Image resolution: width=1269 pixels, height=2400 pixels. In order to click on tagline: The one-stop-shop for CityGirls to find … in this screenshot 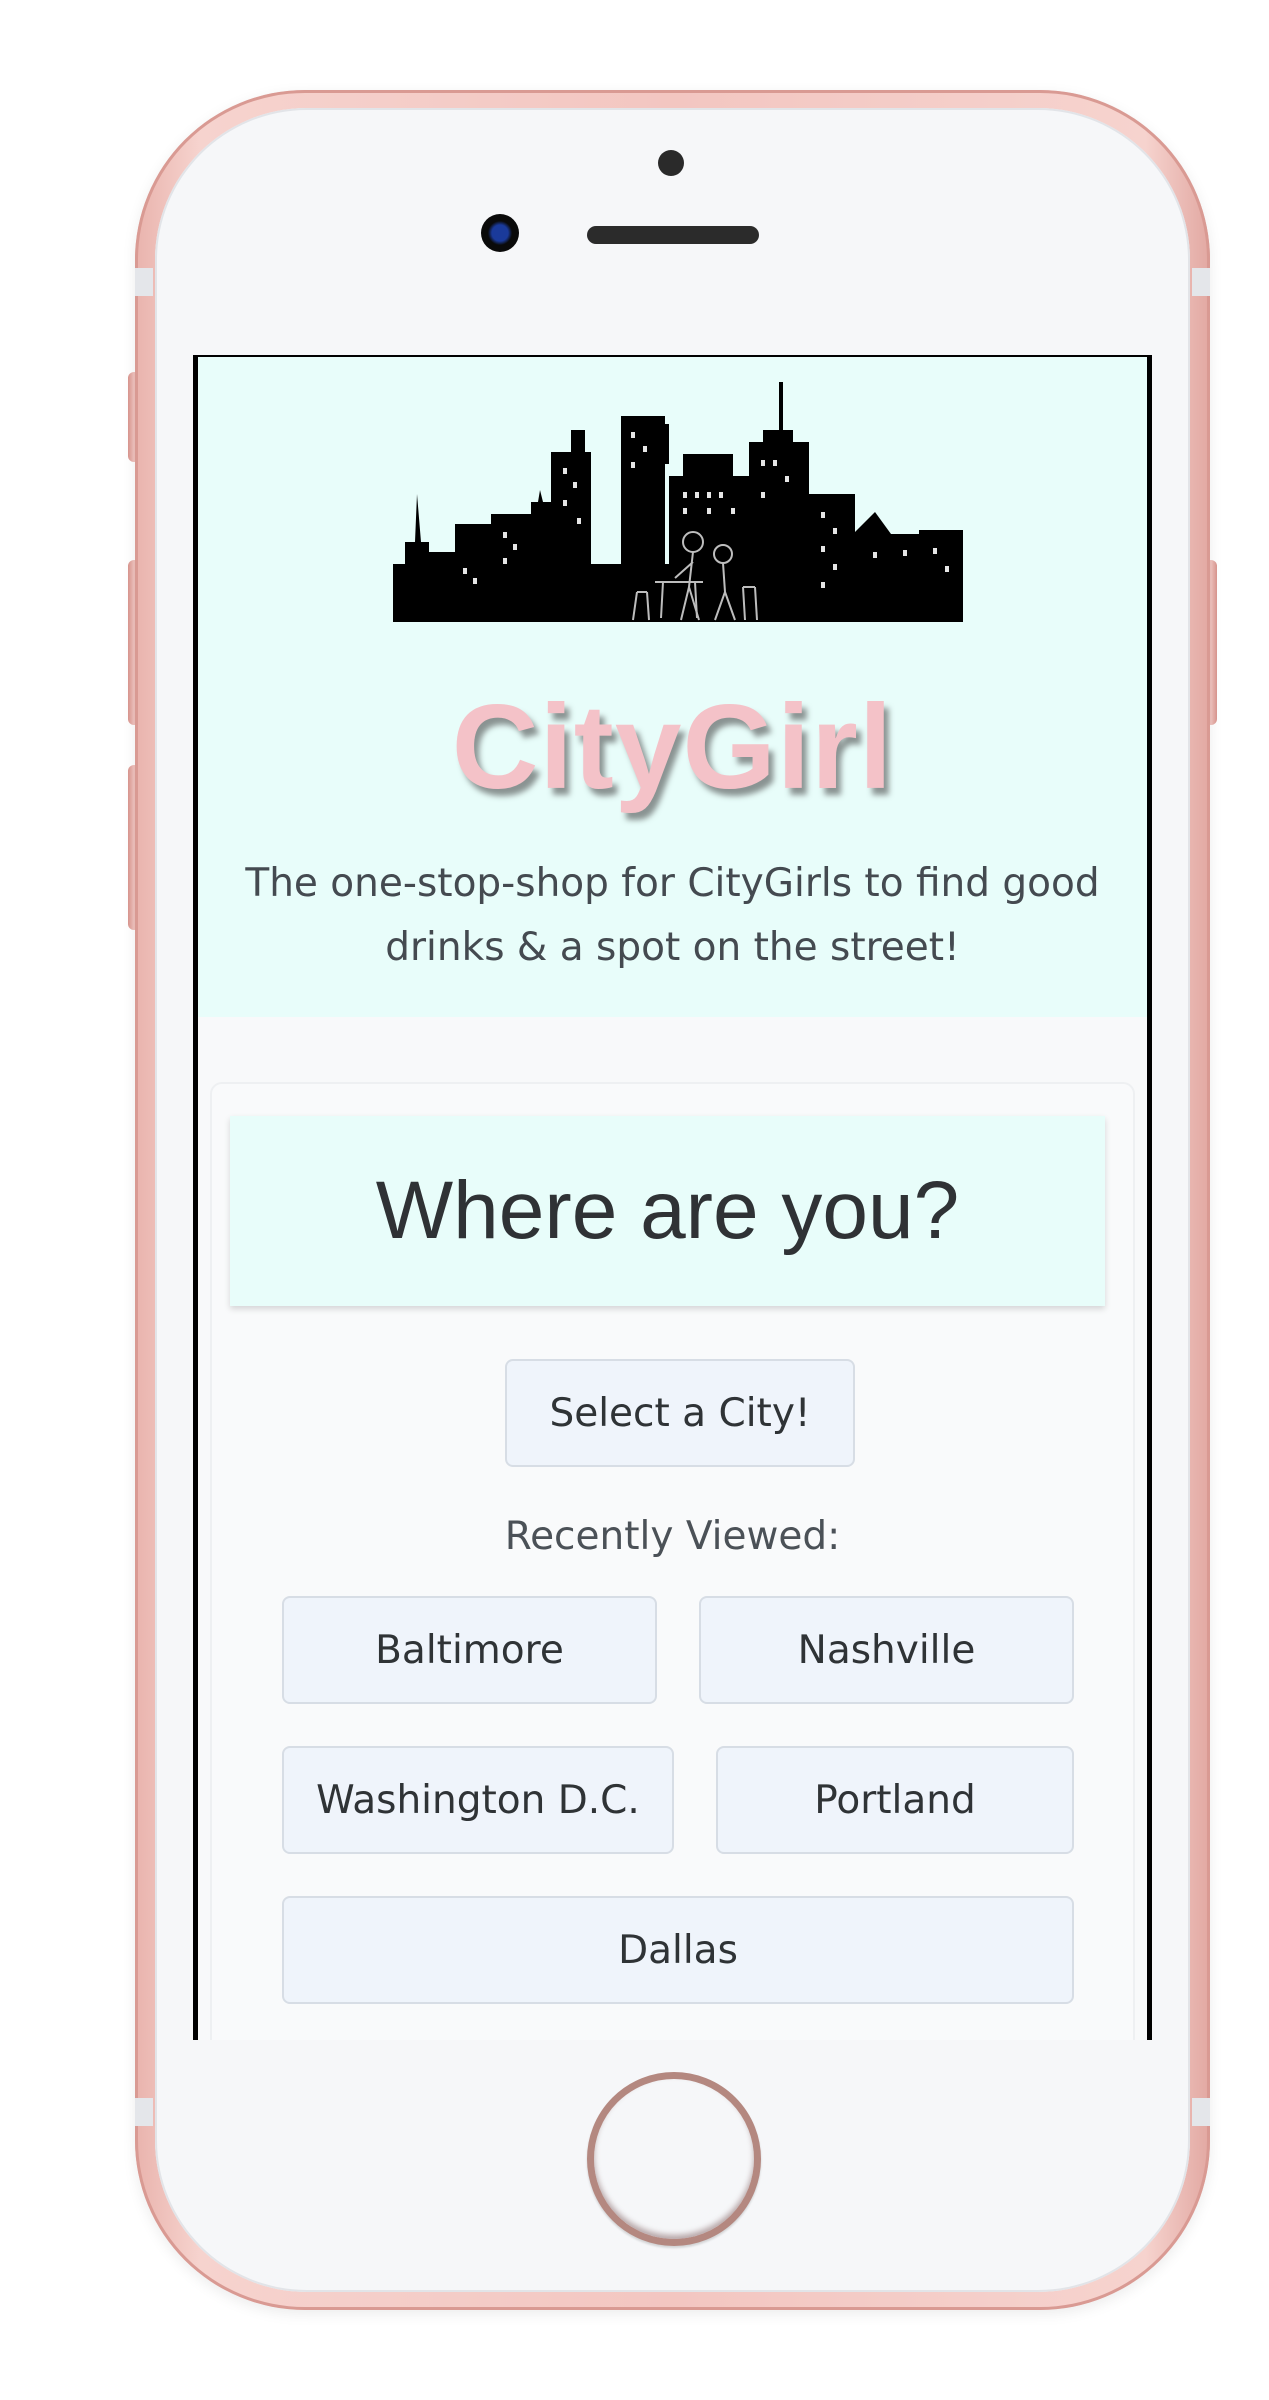, I will do `click(672, 915)`.